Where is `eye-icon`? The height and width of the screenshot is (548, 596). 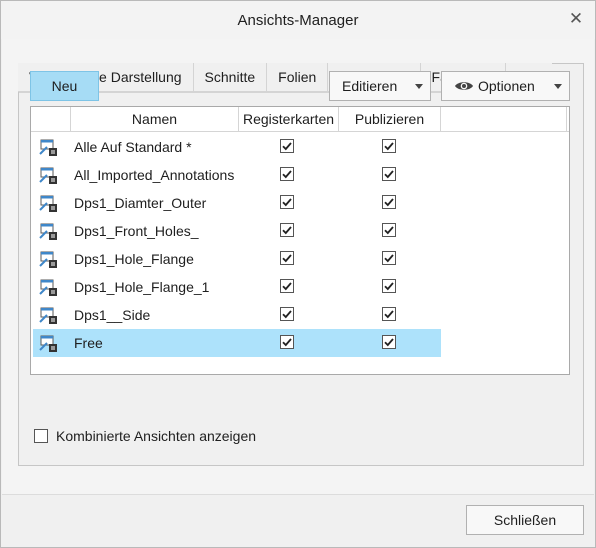
eye-icon is located at coordinates (464, 86).